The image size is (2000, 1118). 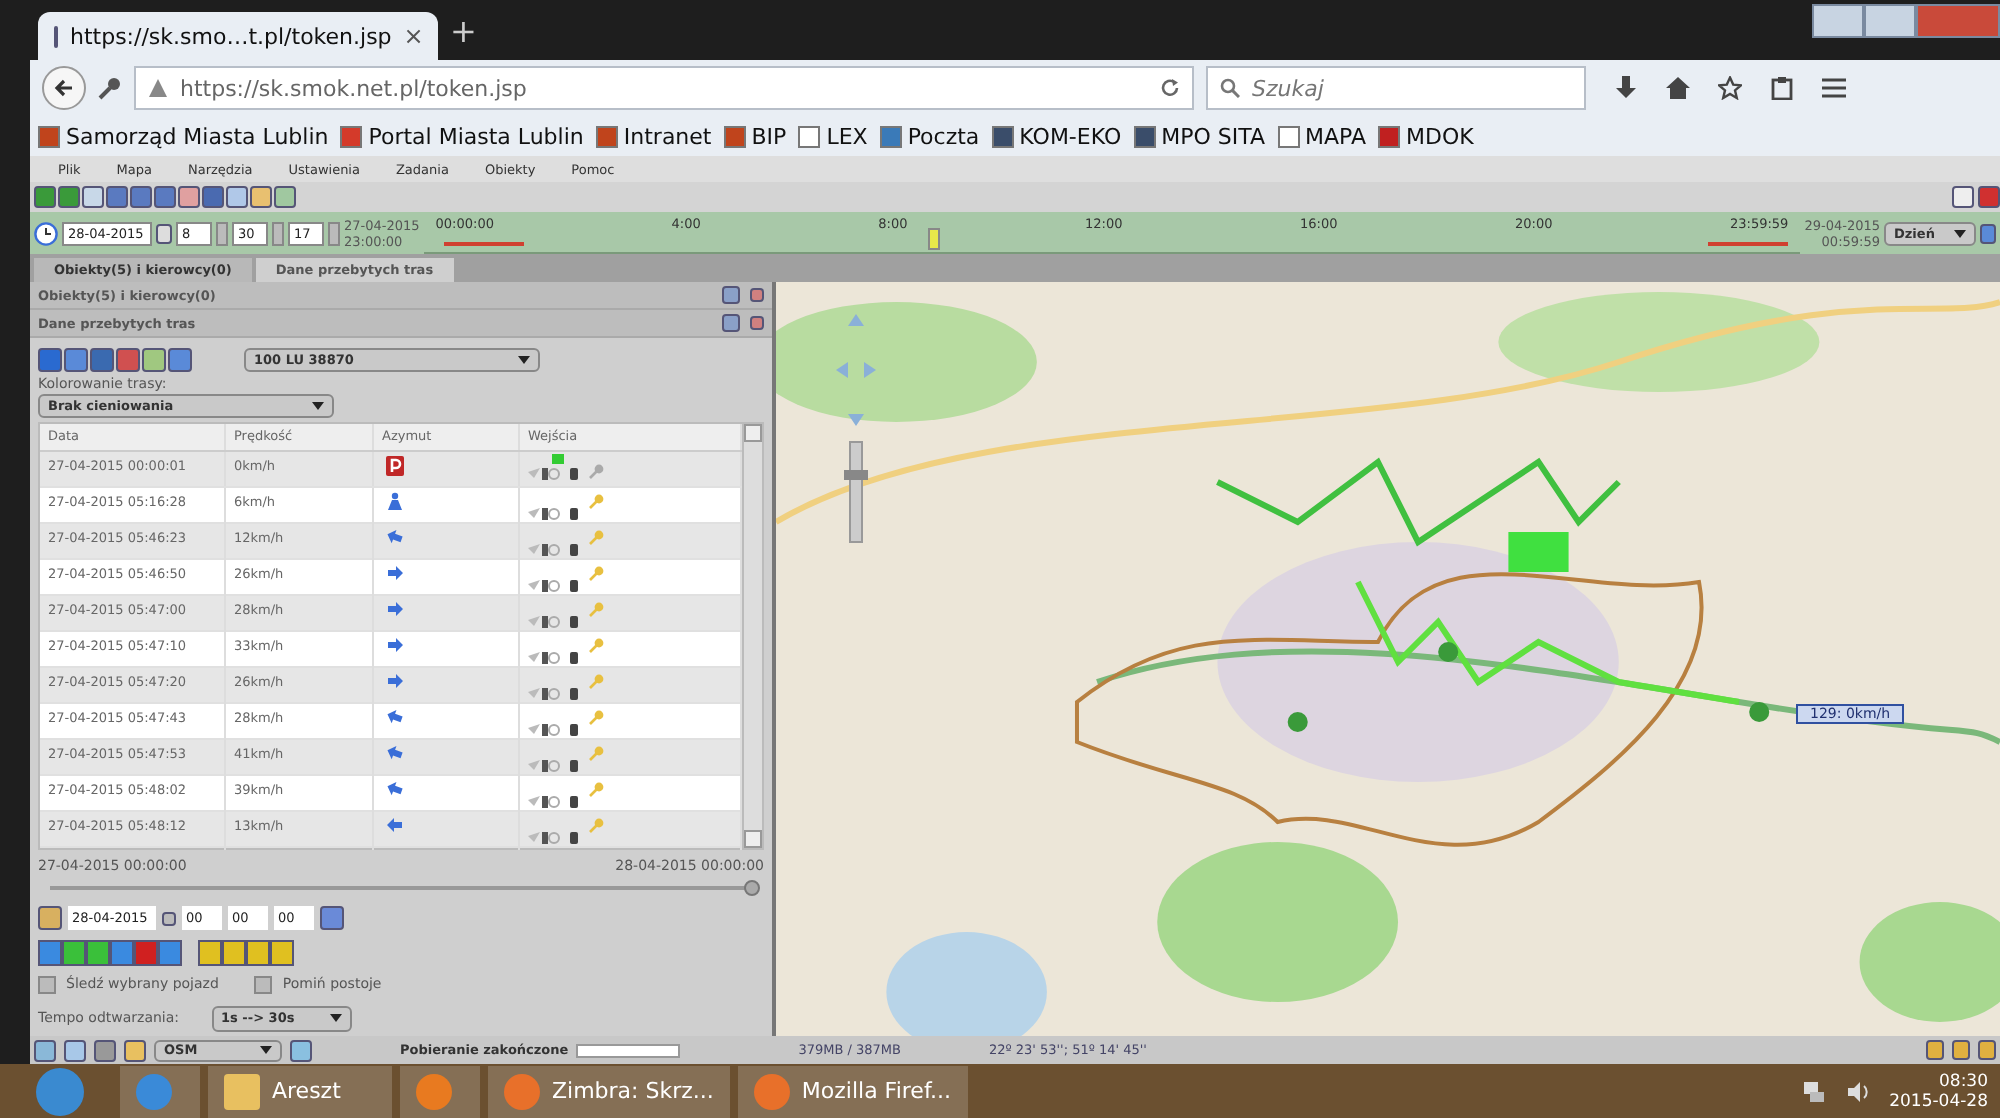 I want to click on tab-title: https://sk.smo…t.pl/token.jsp, so click(x=231, y=36).